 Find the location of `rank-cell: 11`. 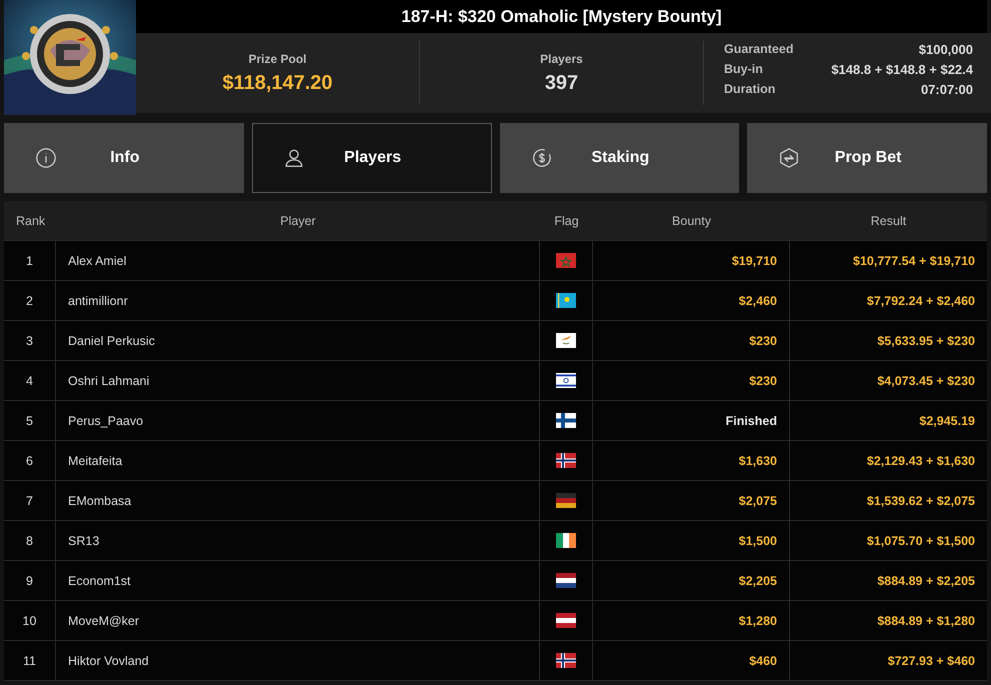

rank-cell: 11 is located at coordinates (30, 660).